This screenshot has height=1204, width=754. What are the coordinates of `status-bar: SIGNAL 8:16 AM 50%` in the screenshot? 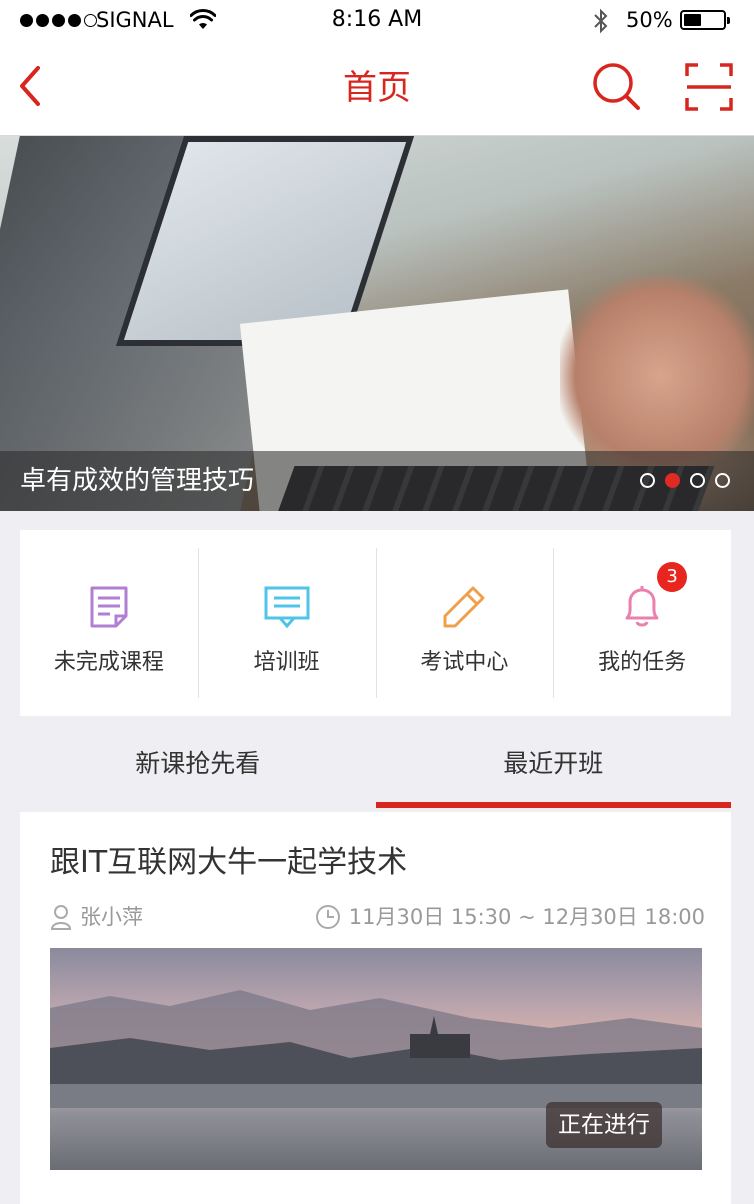 It's located at (377, 20).